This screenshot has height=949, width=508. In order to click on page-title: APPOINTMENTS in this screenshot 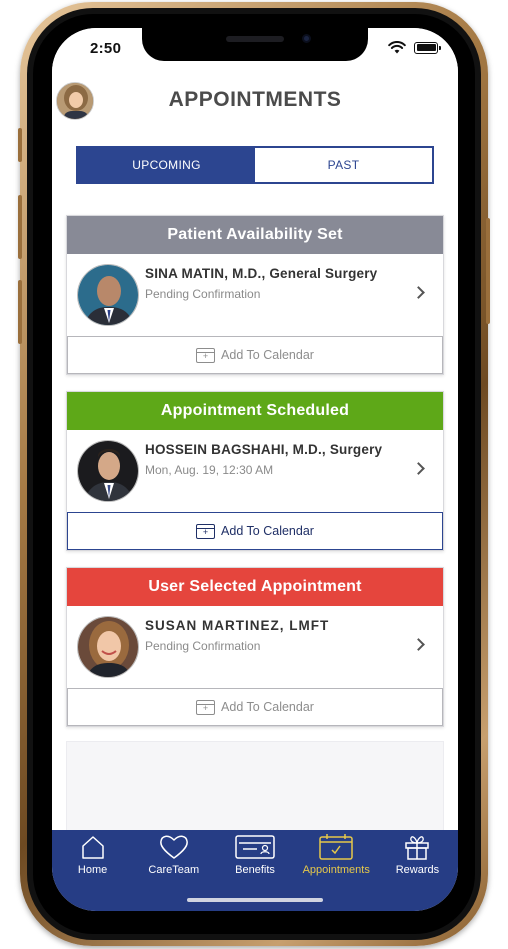, I will do `click(255, 99)`.